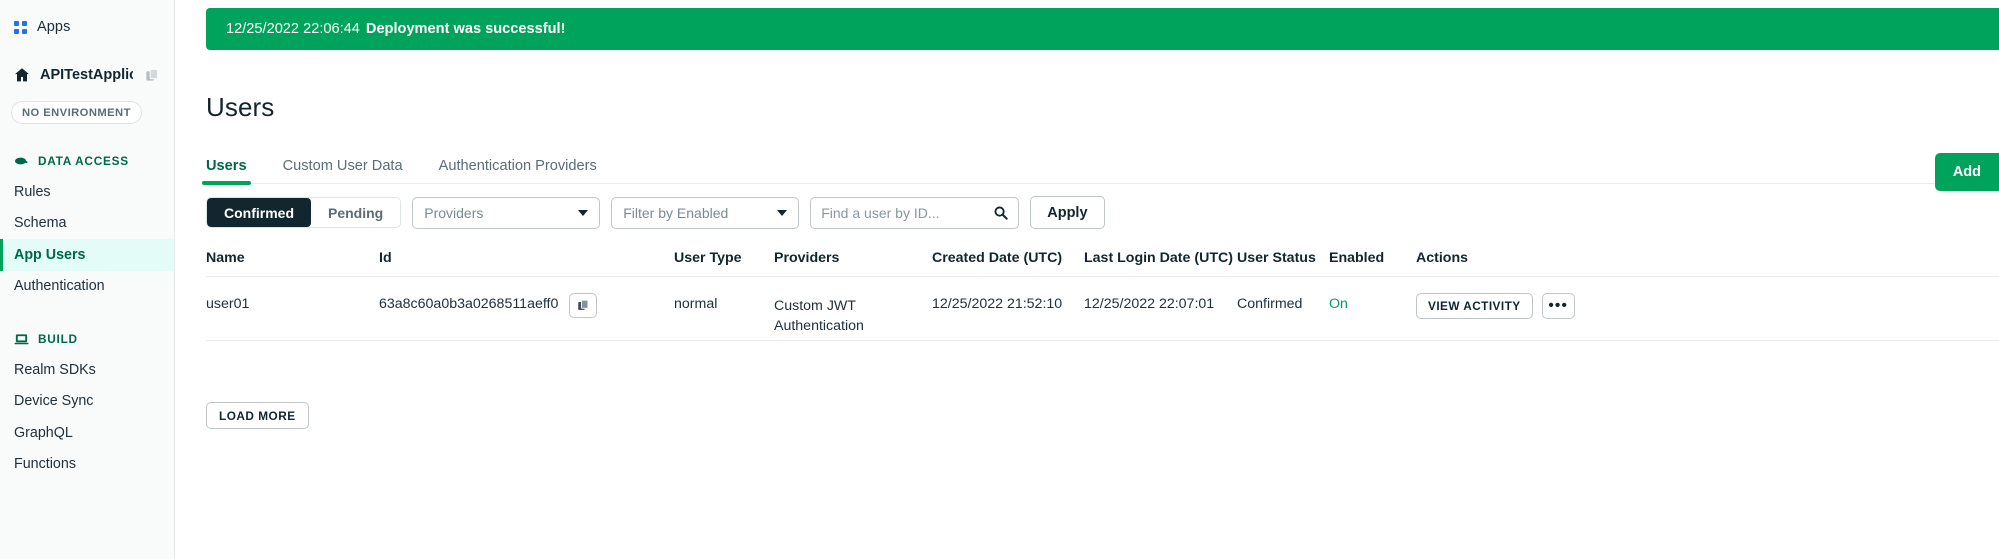 This screenshot has height=559, width=1999. Describe the element at coordinates (59, 286) in the screenshot. I see `nav-label: Authentication` at that location.